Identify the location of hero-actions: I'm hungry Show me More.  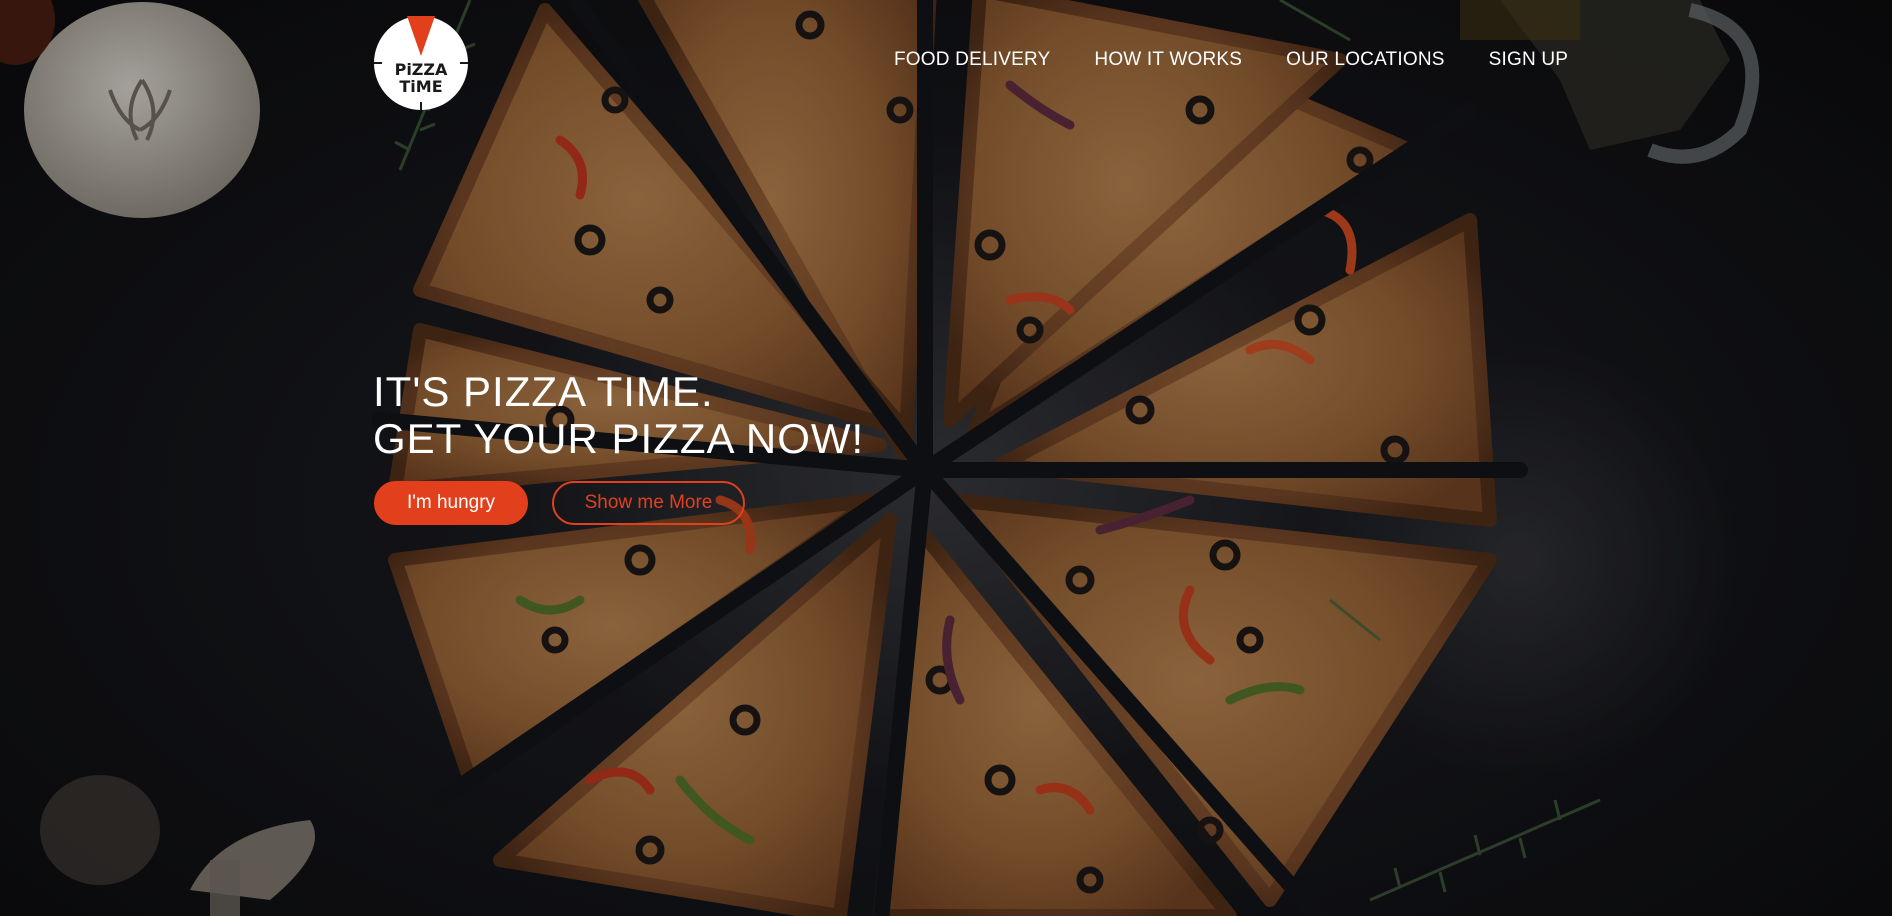
(559, 503).